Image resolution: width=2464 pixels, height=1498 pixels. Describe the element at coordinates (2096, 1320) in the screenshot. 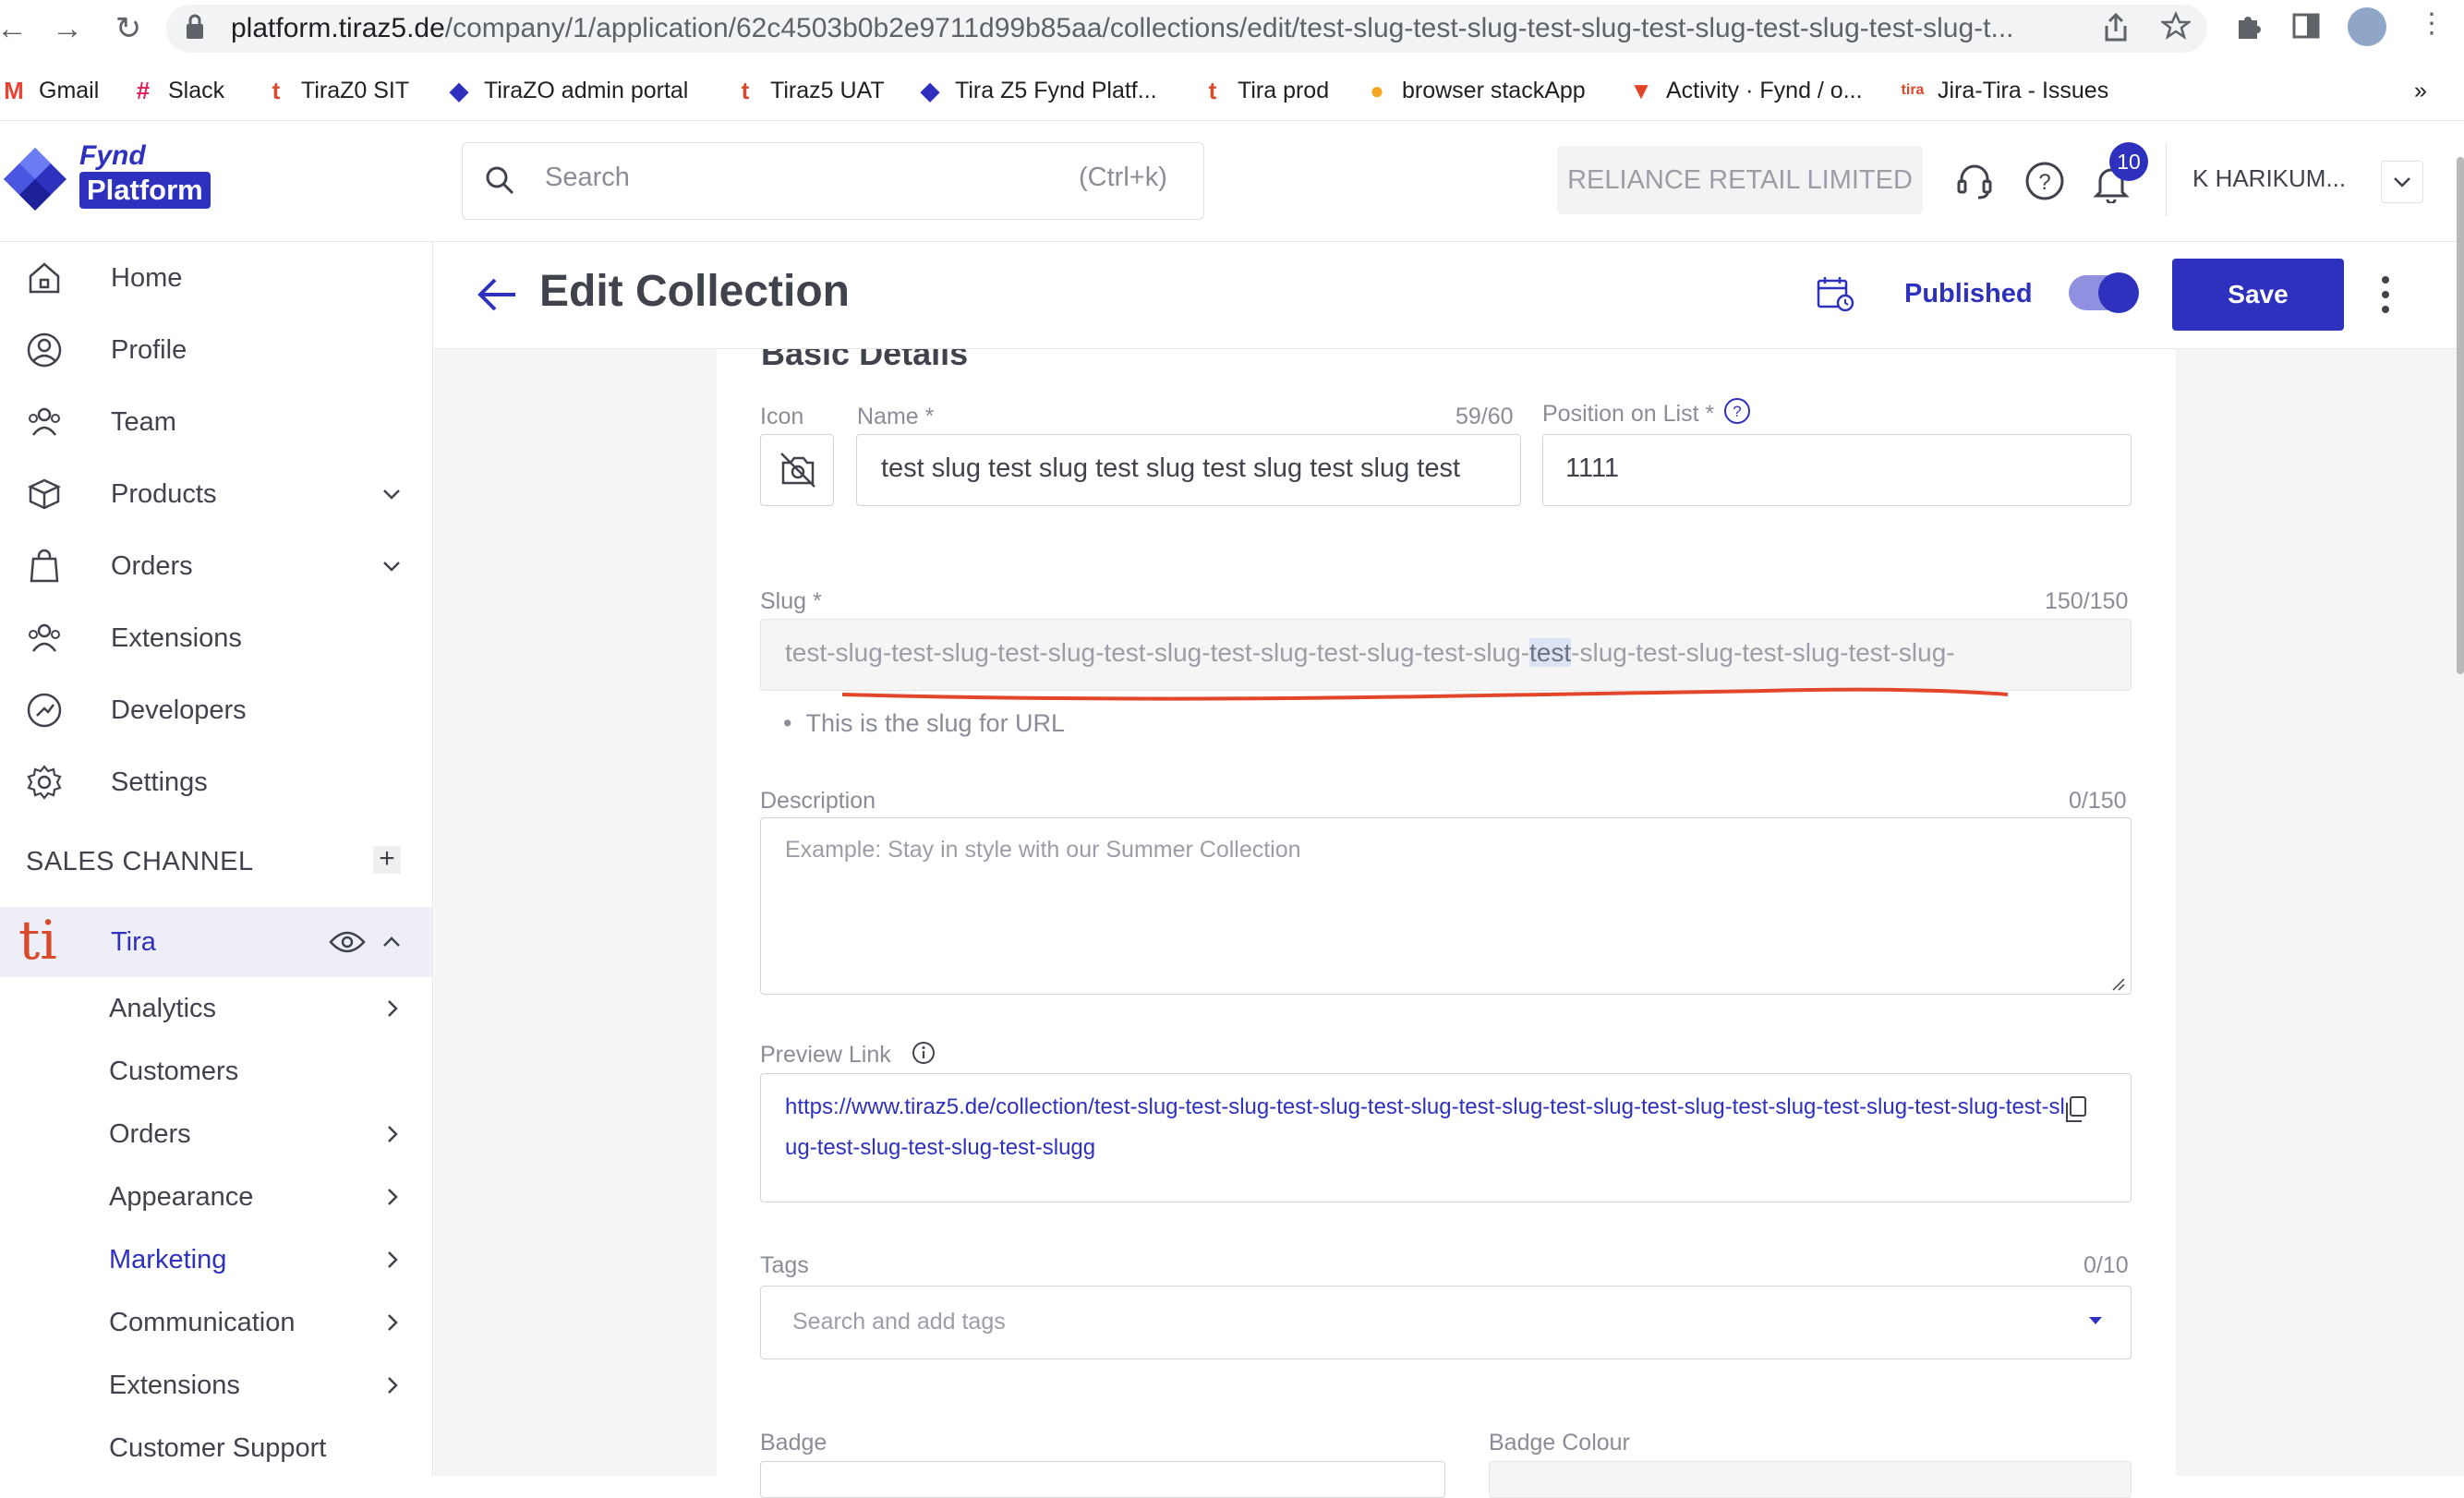

I see `caret-down-icon` at that location.